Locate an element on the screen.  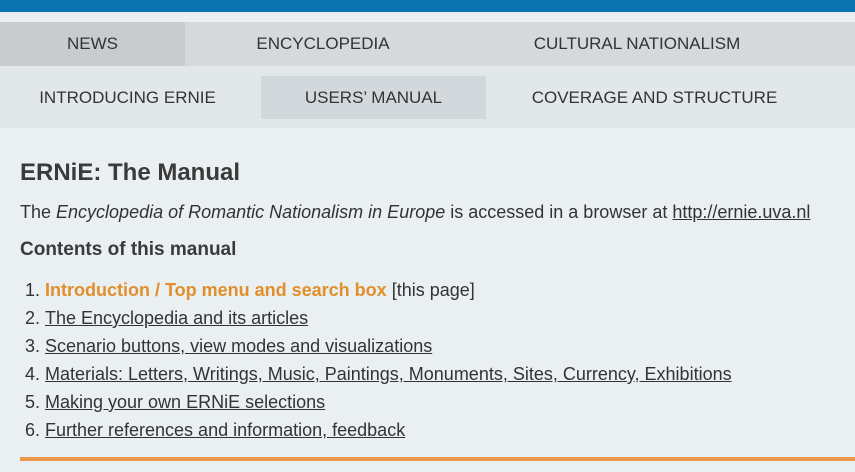
nav-item-encyclopedia: ENCYCLOPEDIA is located at coordinates (323, 44).